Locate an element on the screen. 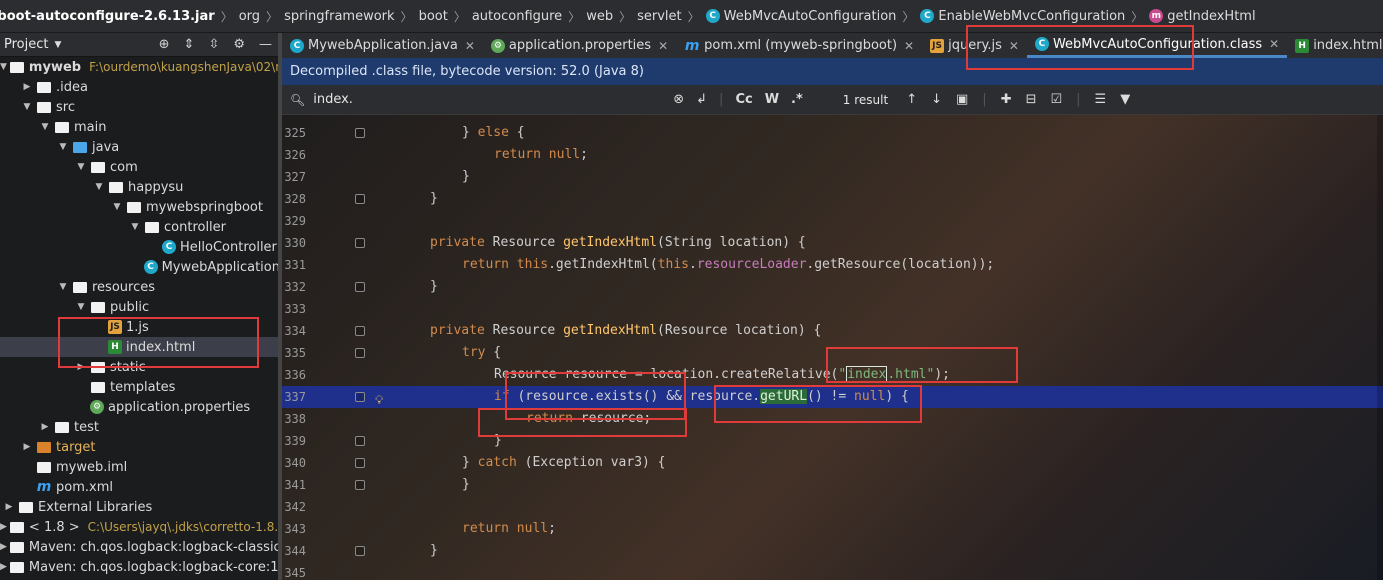 Image resolution: width=1383 pixels, height=580 pixels. code-line: 341} is located at coordinates (832, 485).